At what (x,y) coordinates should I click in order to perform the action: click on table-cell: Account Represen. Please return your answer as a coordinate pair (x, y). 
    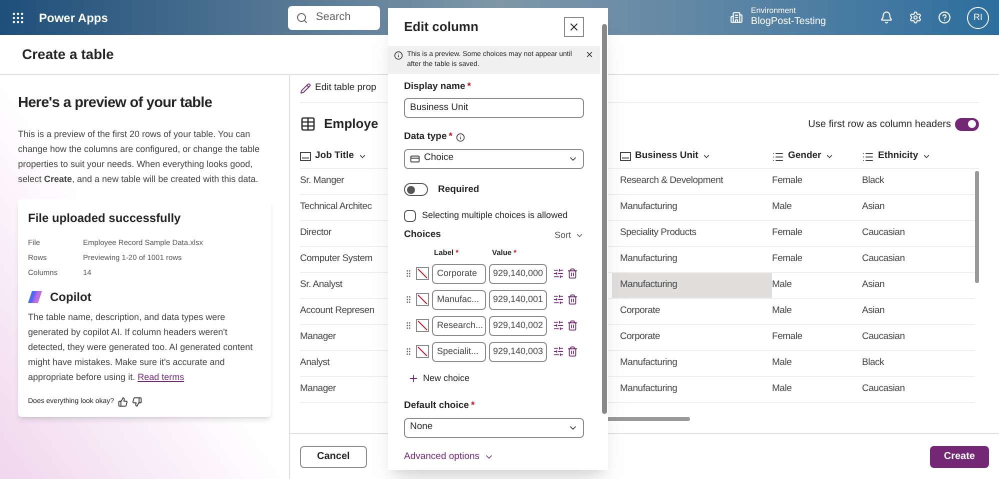
    Looking at the image, I should click on (344, 311).